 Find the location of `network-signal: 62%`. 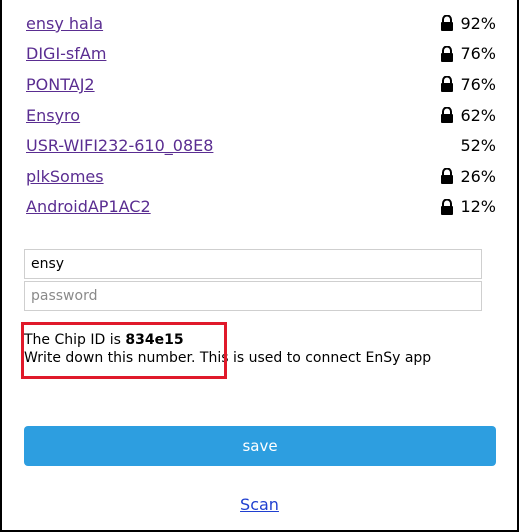

network-signal: 62% is located at coordinates (468, 115).